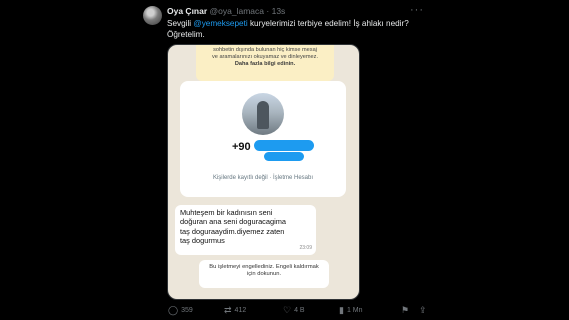  What do you see at coordinates (226, 212) in the screenshot?
I see `message-line: Muhteşem bir kadınısın seni` at bounding box center [226, 212].